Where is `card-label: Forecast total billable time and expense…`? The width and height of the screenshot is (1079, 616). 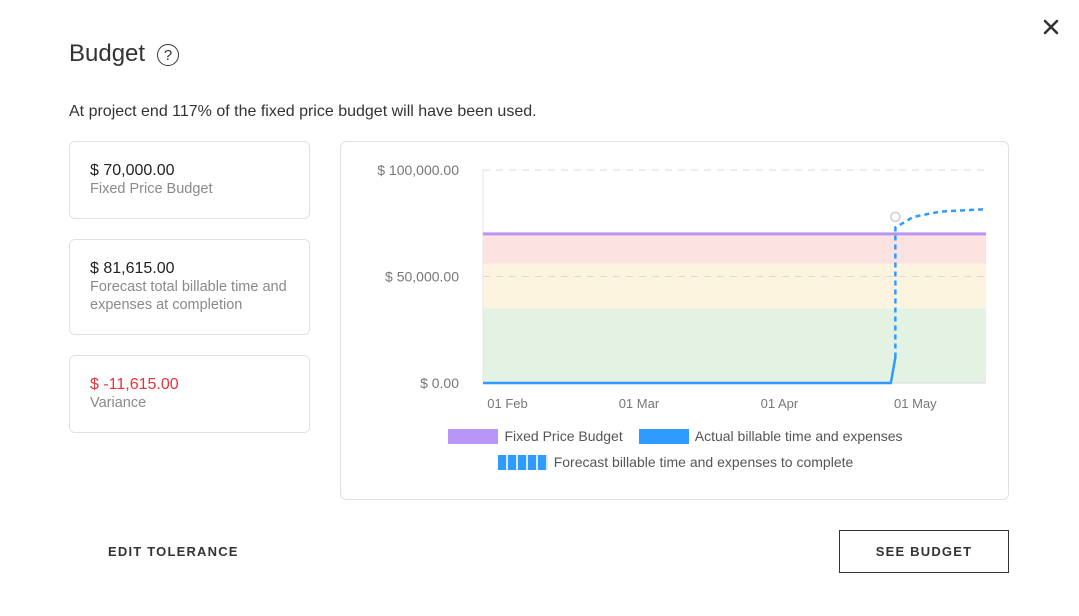 card-label: Forecast total billable time and expense… is located at coordinates (188, 296).